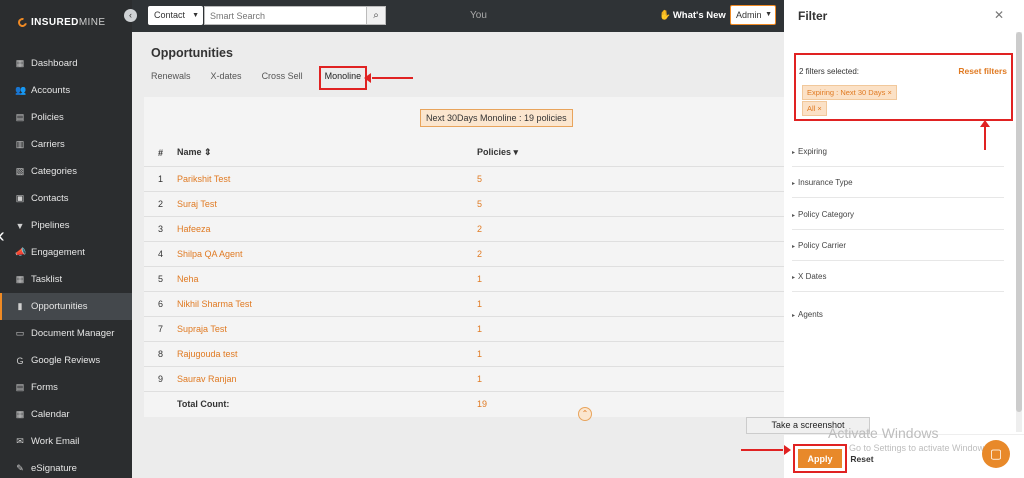  Describe the element at coordinates (826, 214) in the screenshot. I see `filter-group-label: Policy Category` at that location.